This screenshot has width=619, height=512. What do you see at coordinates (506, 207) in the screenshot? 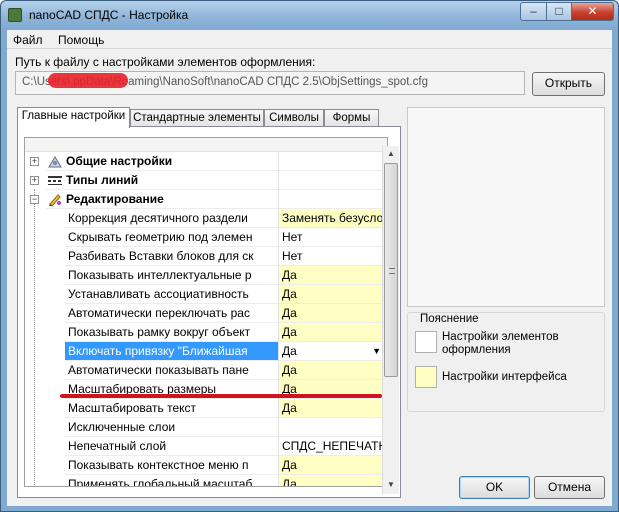
I see `description-panel` at bounding box center [506, 207].